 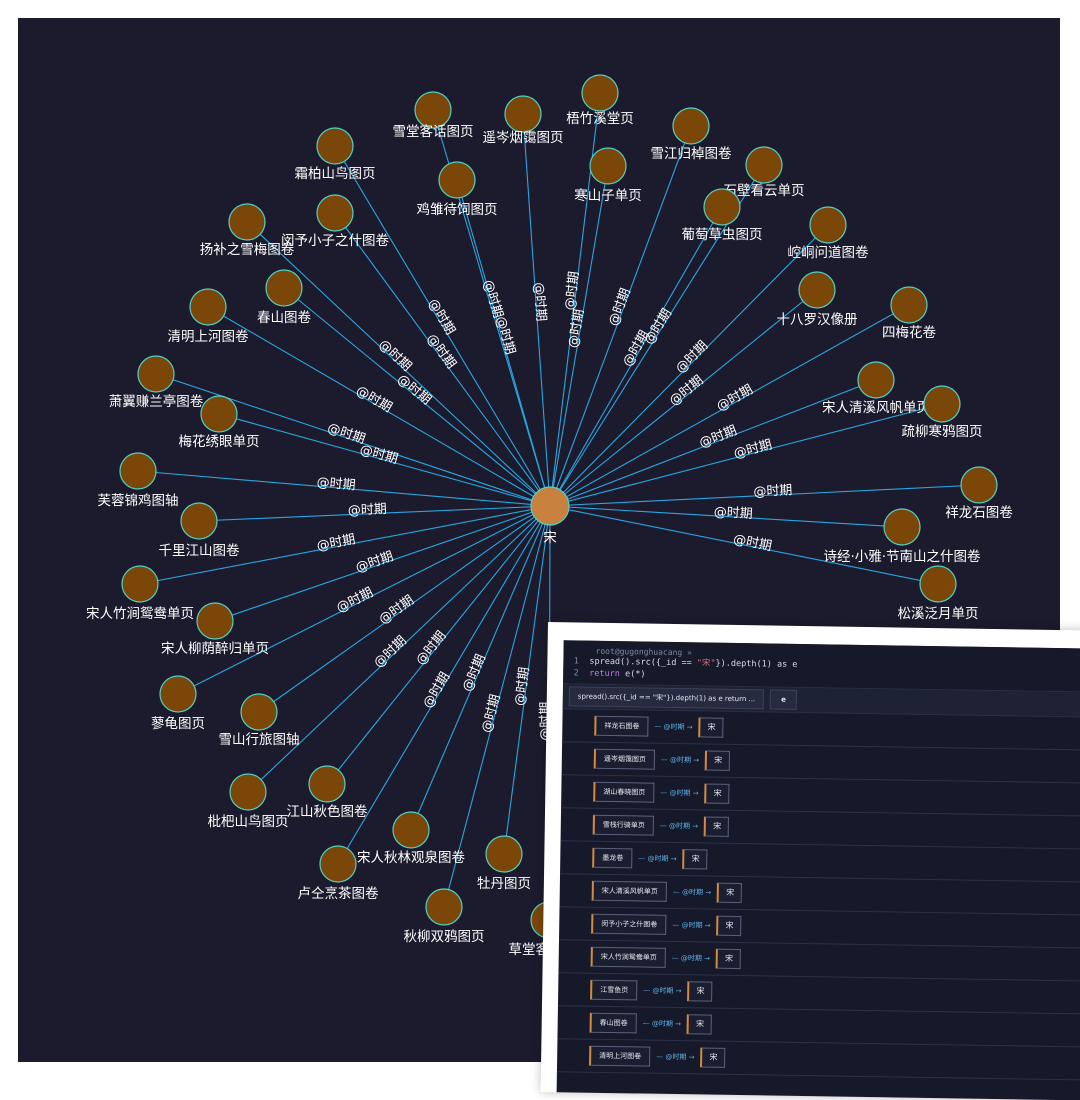 I want to click on graph-node: 遥岑烟霭图页, so click(x=523, y=120).